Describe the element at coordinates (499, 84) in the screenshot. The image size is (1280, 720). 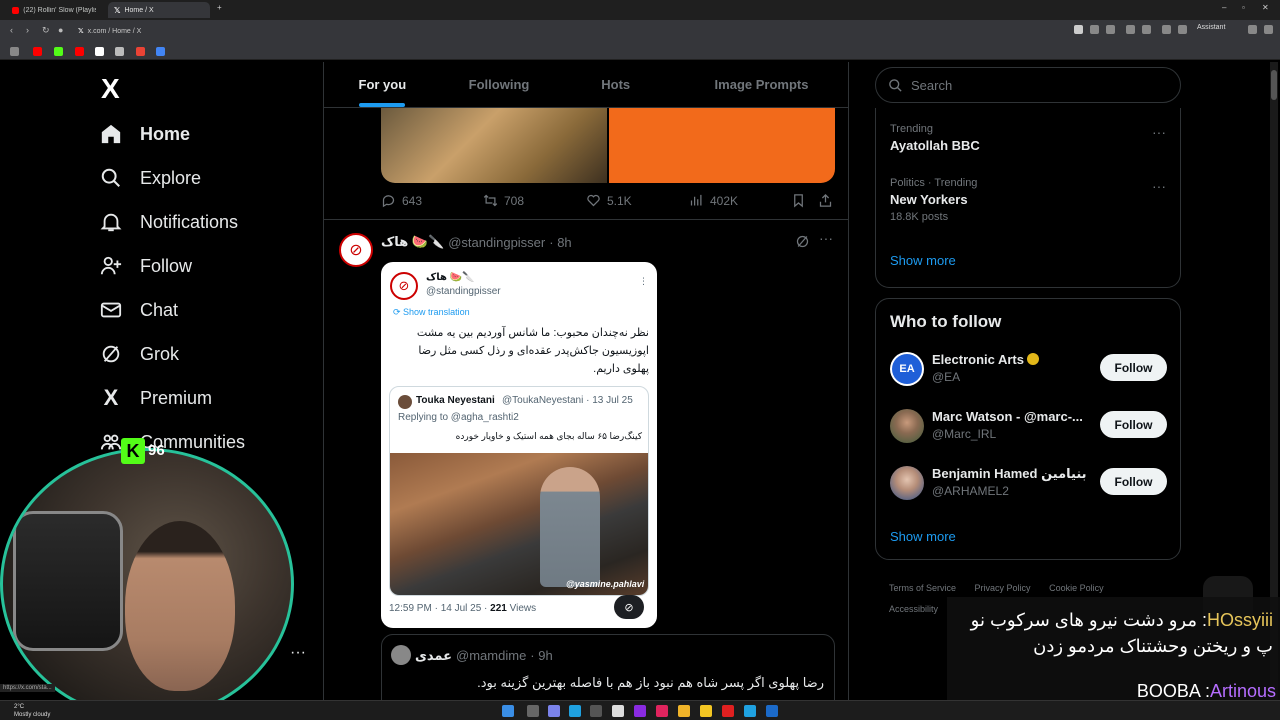
I see `tab-following: Following` at that location.